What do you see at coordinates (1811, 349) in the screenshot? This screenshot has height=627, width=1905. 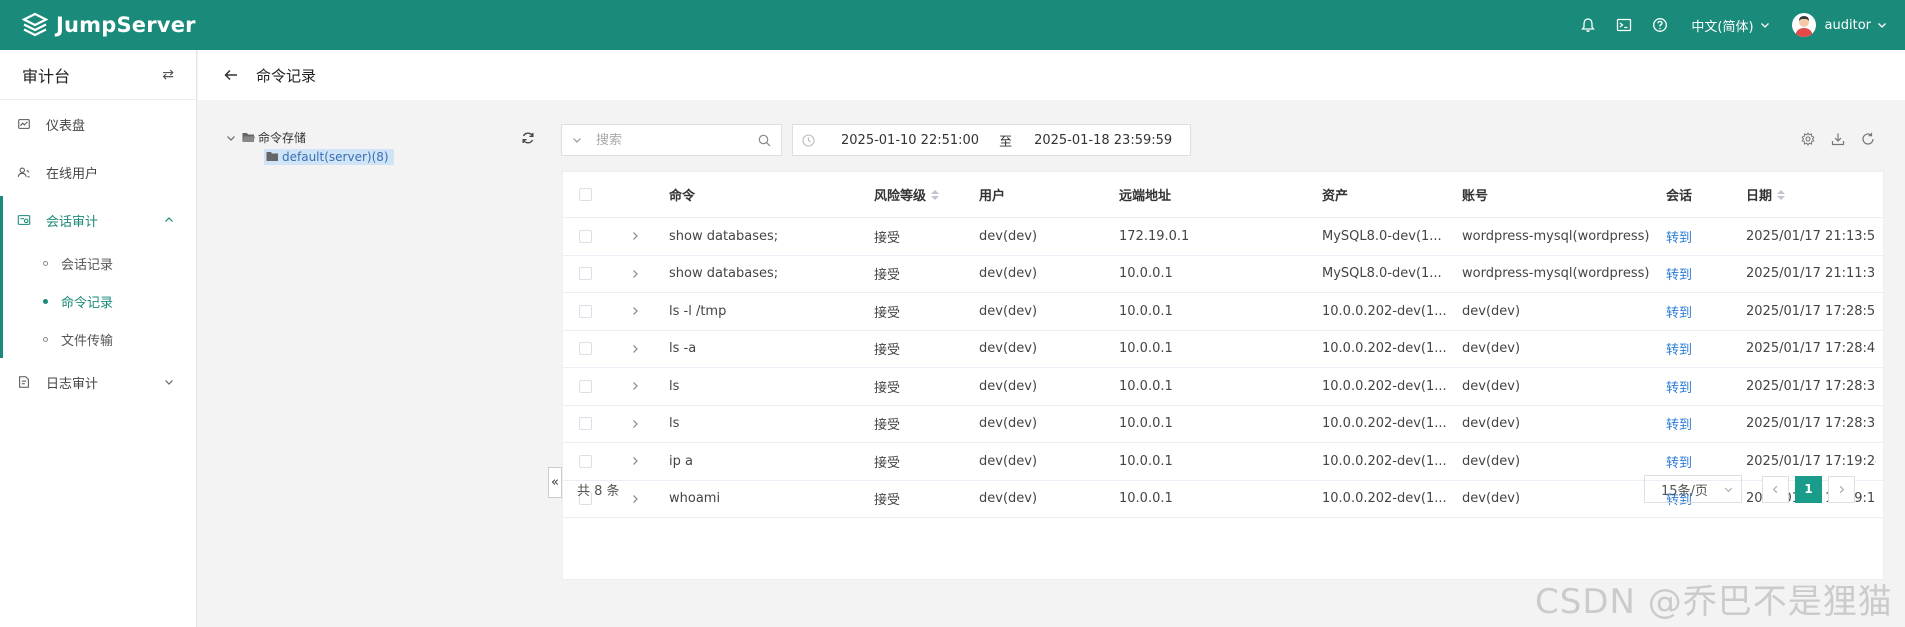 I see `cell-date: 2025/01/17 17:28:41` at bounding box center [1811, 349].